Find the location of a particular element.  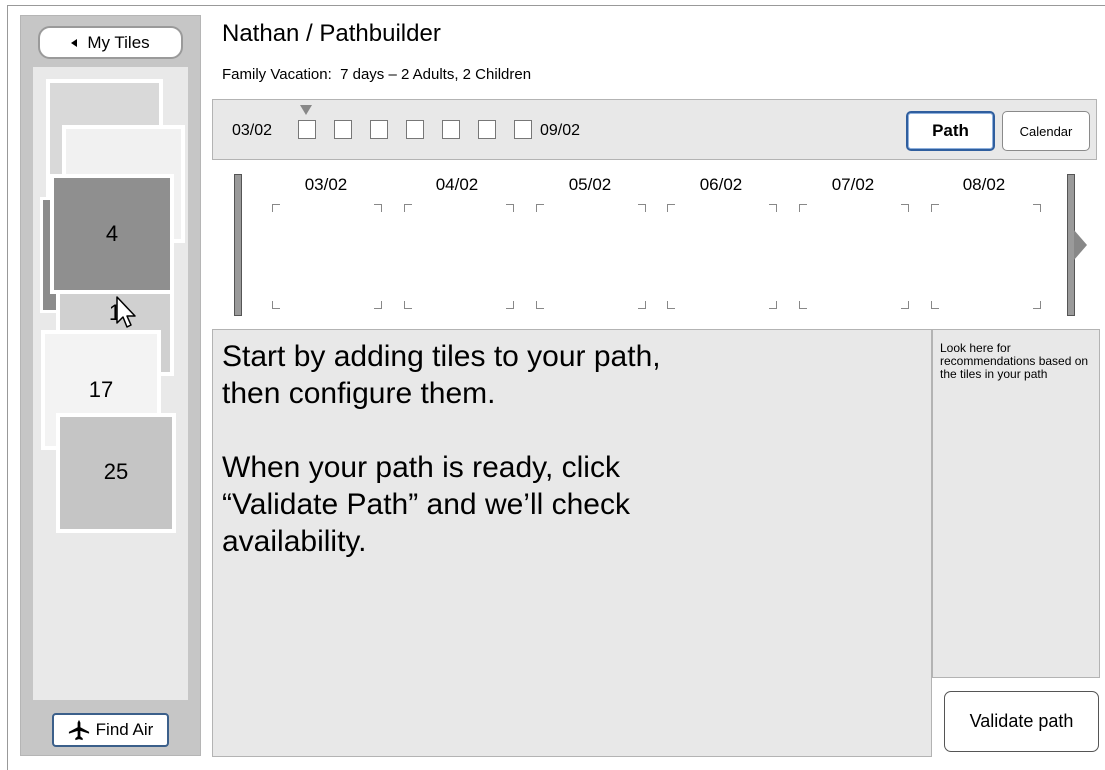

timeline-day-label-3: 05/02 is located at coordinates (590, 184).